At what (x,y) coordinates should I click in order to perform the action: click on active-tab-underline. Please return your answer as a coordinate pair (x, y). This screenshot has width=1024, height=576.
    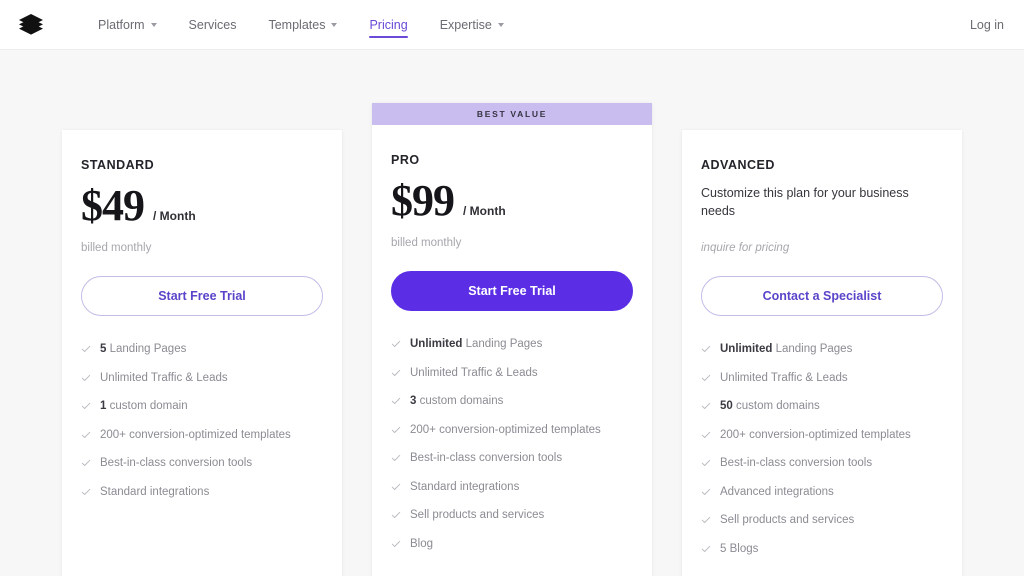
    Looking at the image, I should click on (388, 37).